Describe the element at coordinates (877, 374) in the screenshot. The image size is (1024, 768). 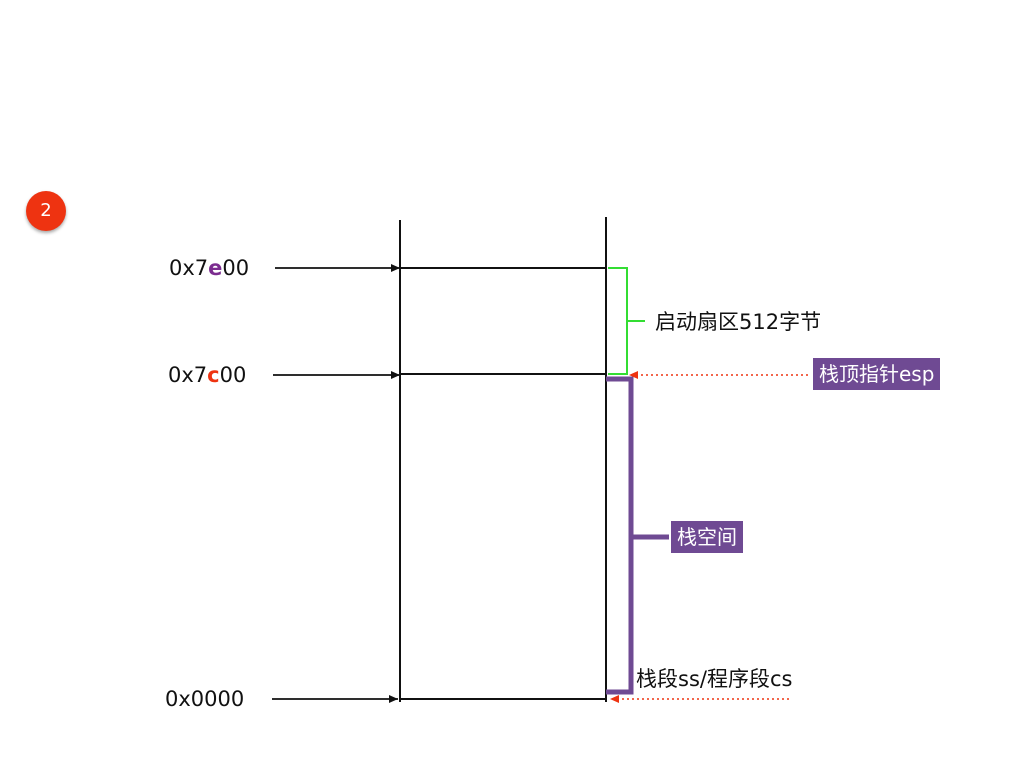
I see `stack-top-pointer-tag: 栈顶指针esp` at that location.